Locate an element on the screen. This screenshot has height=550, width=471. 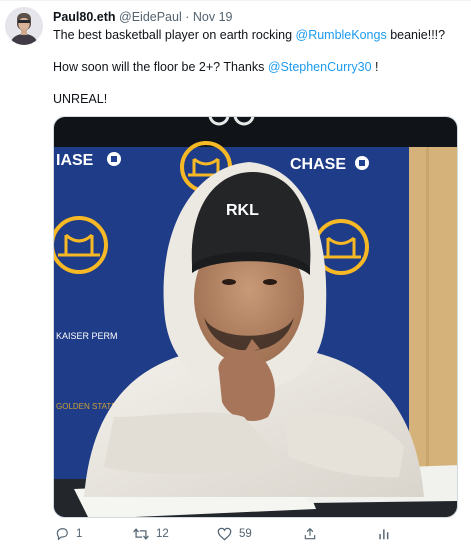
mention-stephencurry: @StephenCurry30 is located at coordinates (320, 67).